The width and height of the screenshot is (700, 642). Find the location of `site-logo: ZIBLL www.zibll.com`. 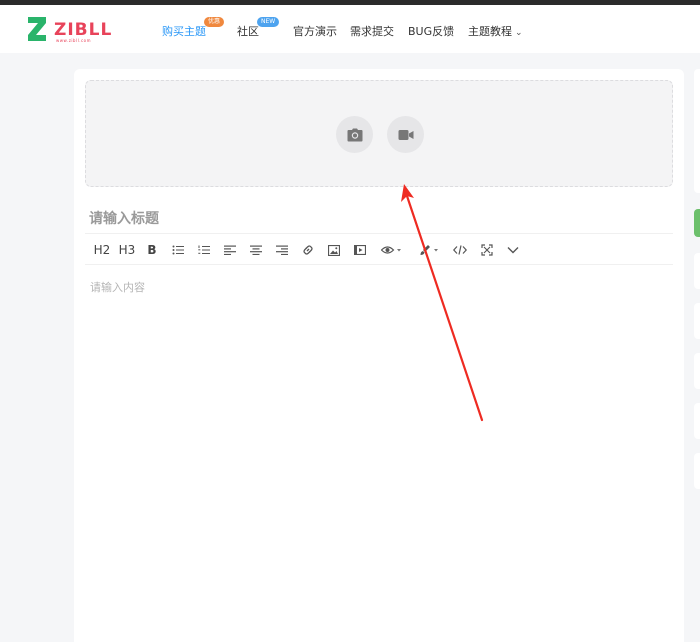

site-logo: ZIBLL www.zibll.com is located at coordinates (71, 30).